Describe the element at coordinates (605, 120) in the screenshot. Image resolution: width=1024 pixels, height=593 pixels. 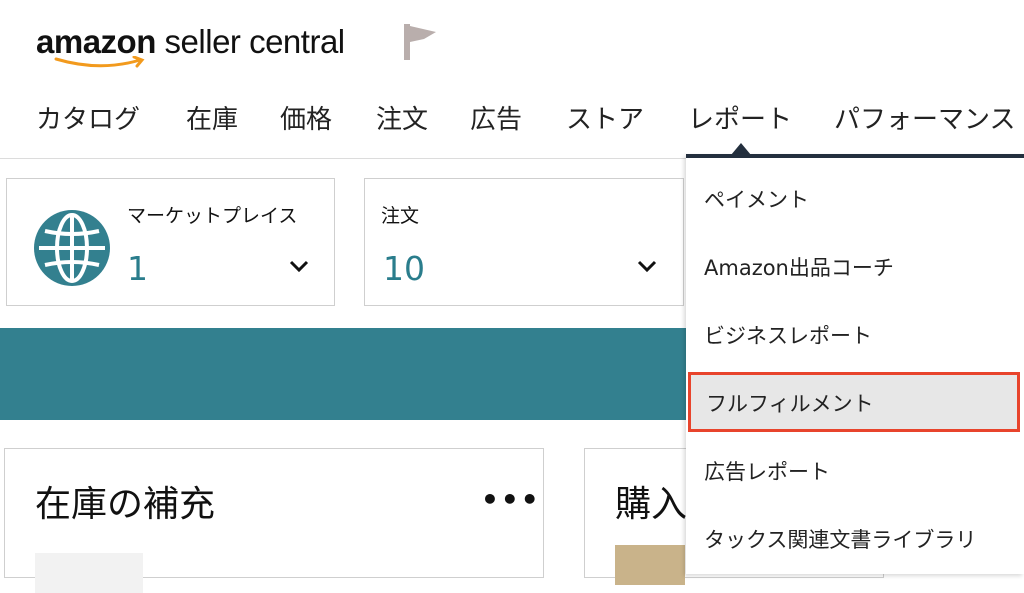
I see `nav-stores: ストア` at that location.